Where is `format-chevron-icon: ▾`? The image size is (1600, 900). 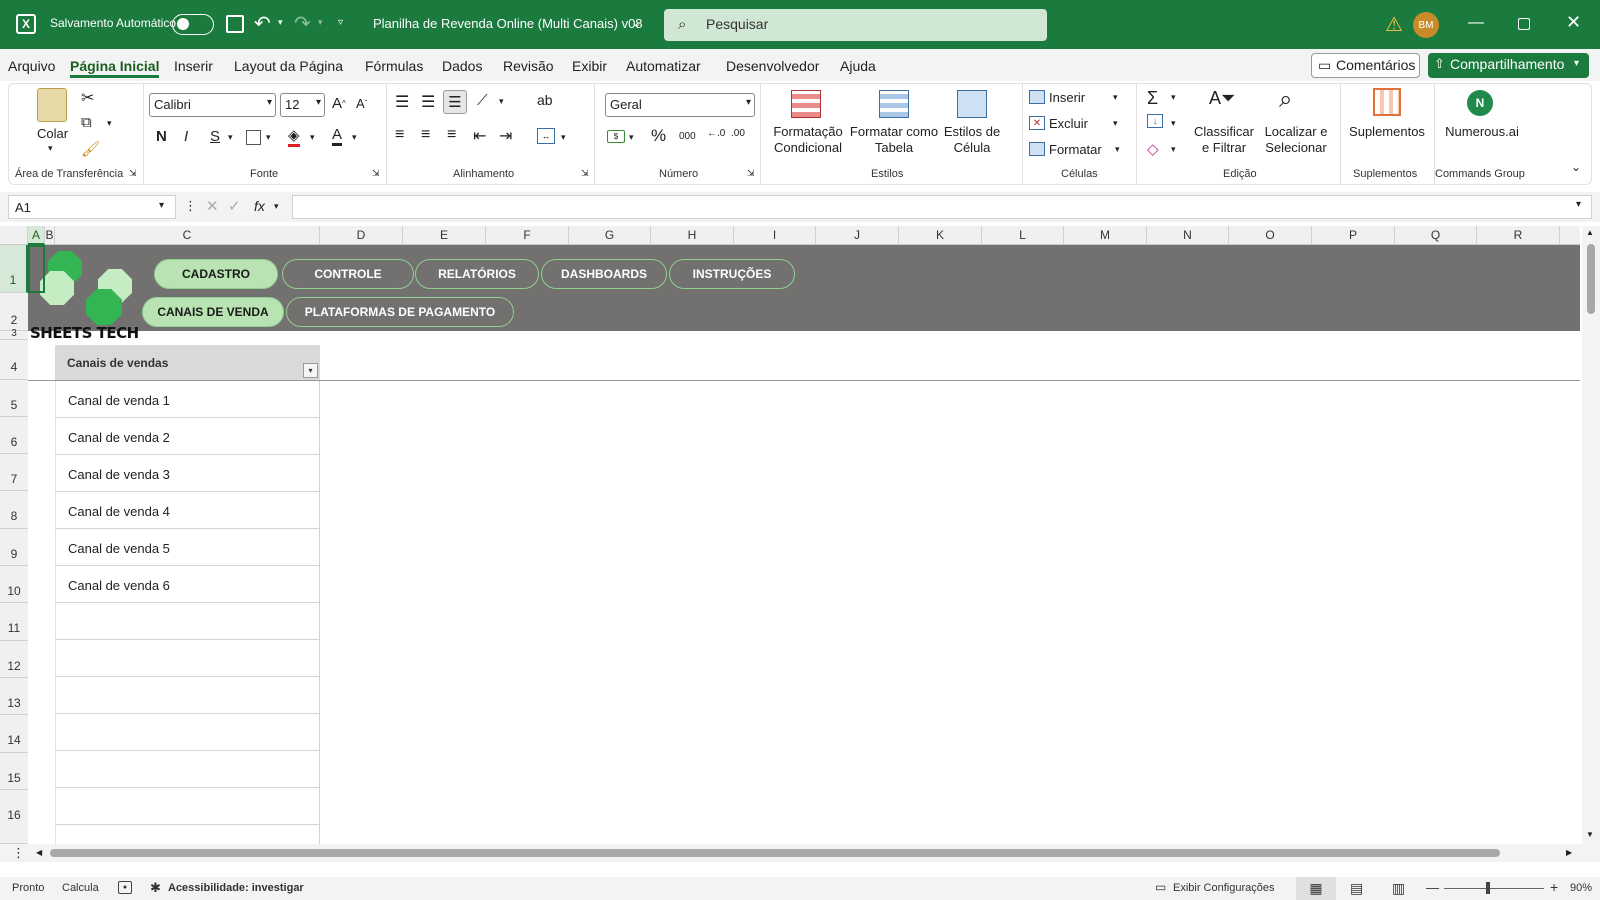 format-chevron-icon: ▾ is located at coordinates (1117, 149).